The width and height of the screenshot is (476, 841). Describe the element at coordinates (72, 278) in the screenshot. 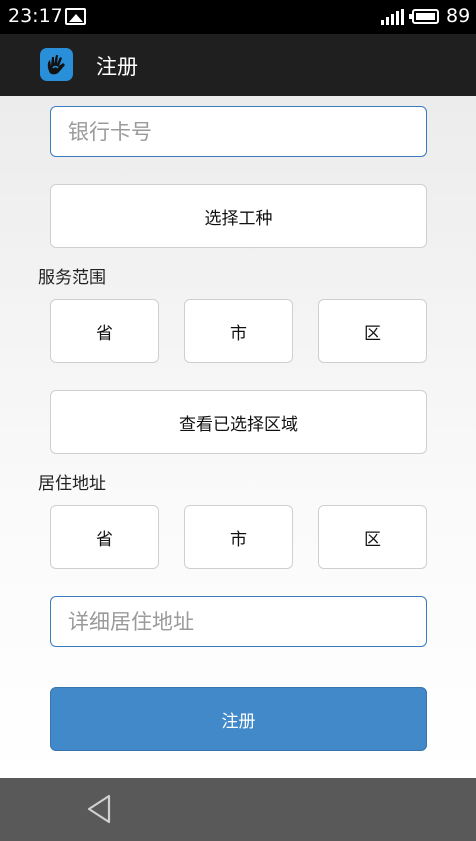

I see `service-area-label: 服务范围` at that location.